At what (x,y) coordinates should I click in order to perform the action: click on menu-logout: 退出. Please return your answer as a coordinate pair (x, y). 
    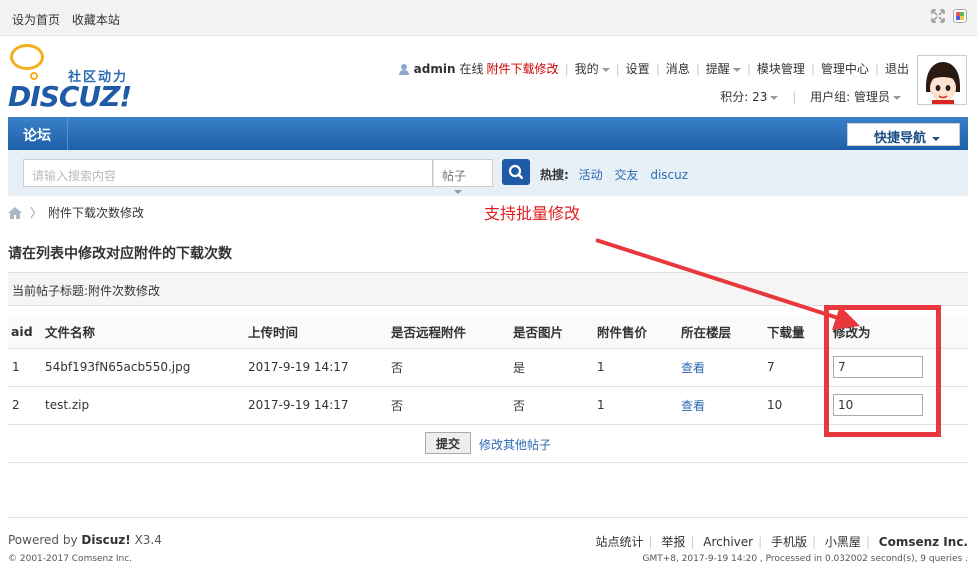
    Looking at the image, I should click on (897, 68).